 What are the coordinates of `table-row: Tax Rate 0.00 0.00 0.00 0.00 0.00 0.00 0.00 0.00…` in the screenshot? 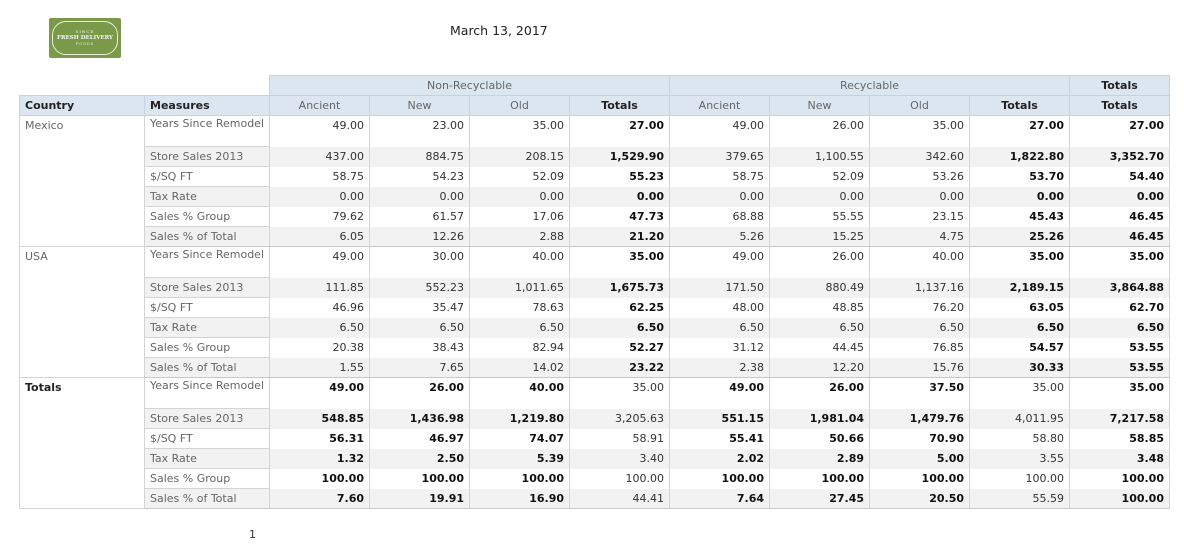 It's located at (595, 196).